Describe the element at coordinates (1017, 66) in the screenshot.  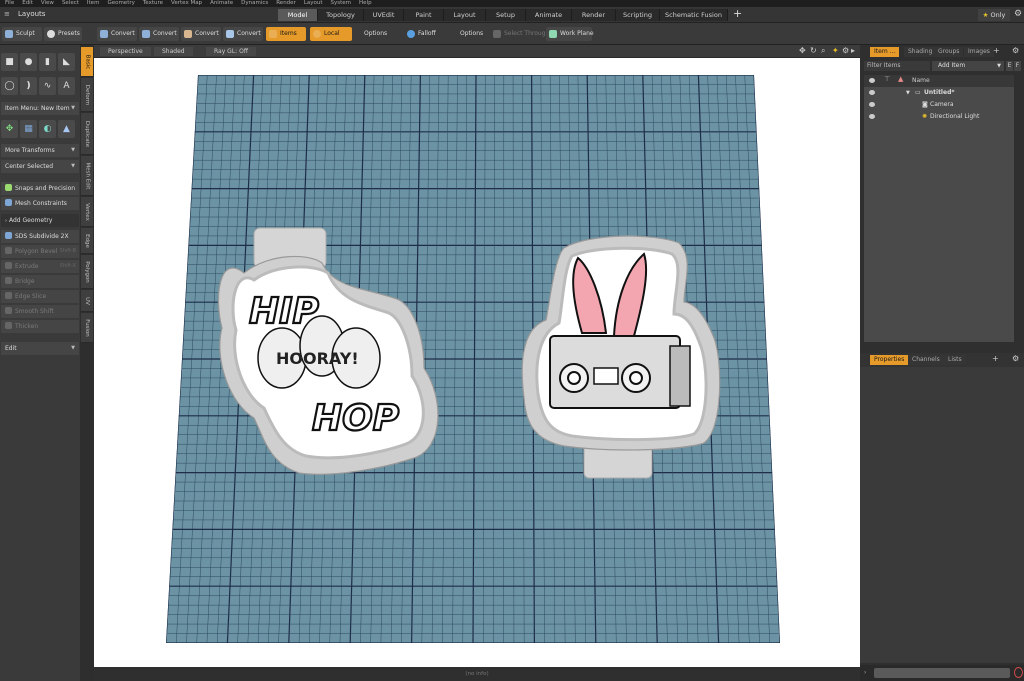
I see `f-button: F` at that location.